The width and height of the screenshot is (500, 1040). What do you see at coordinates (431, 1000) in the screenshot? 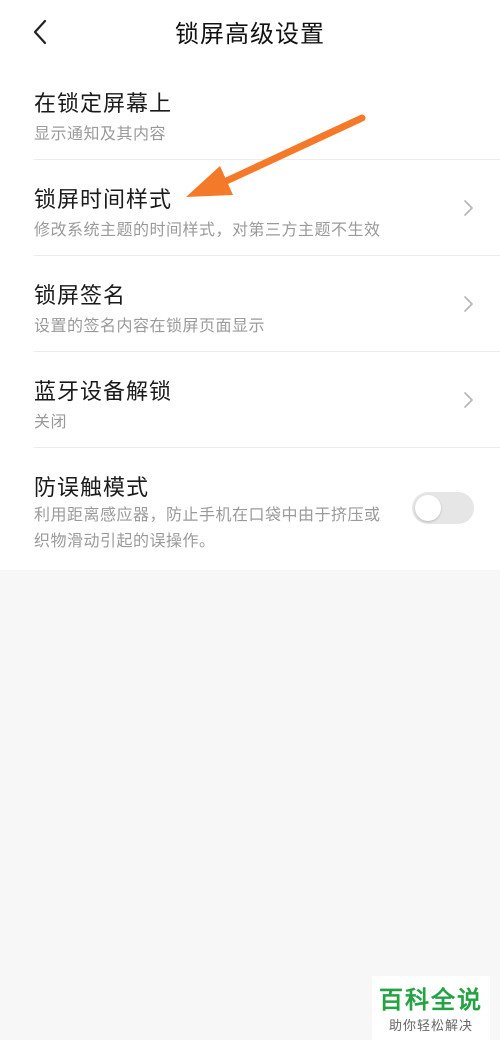
I see `watermark-title: 百科全说` at bounding box center [431, 1000].